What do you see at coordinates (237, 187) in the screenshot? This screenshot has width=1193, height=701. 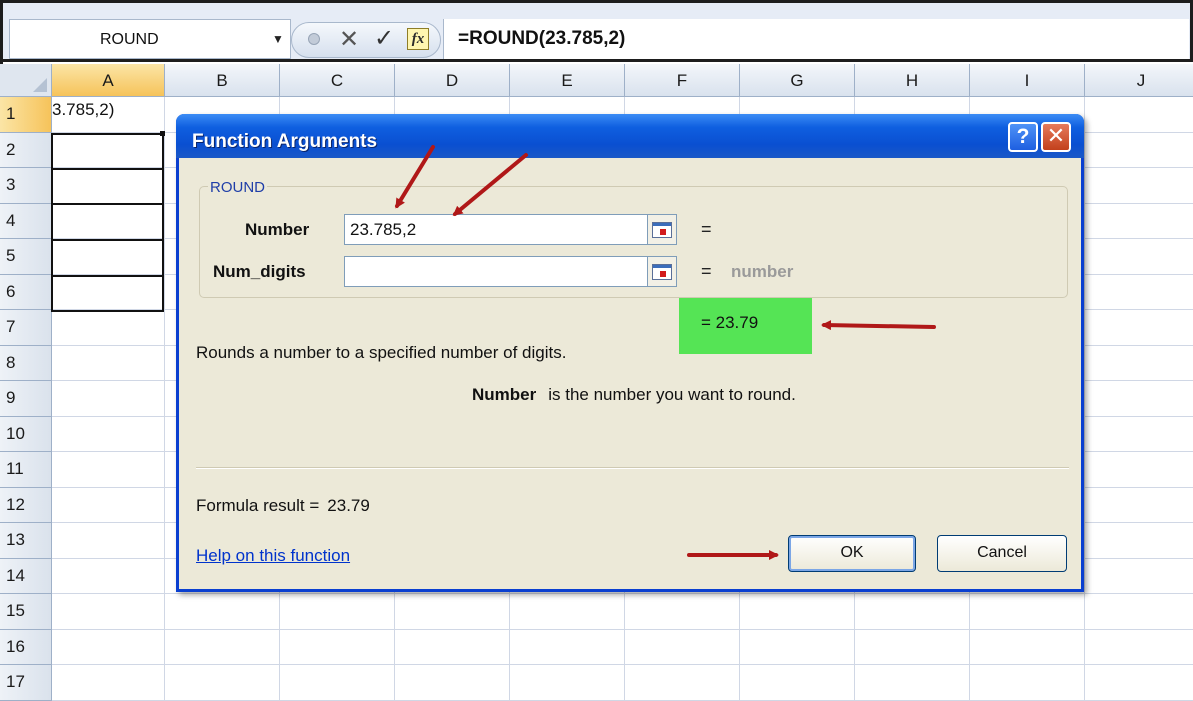 I see `group-label: ROUND` at bounding box center [237, 187].